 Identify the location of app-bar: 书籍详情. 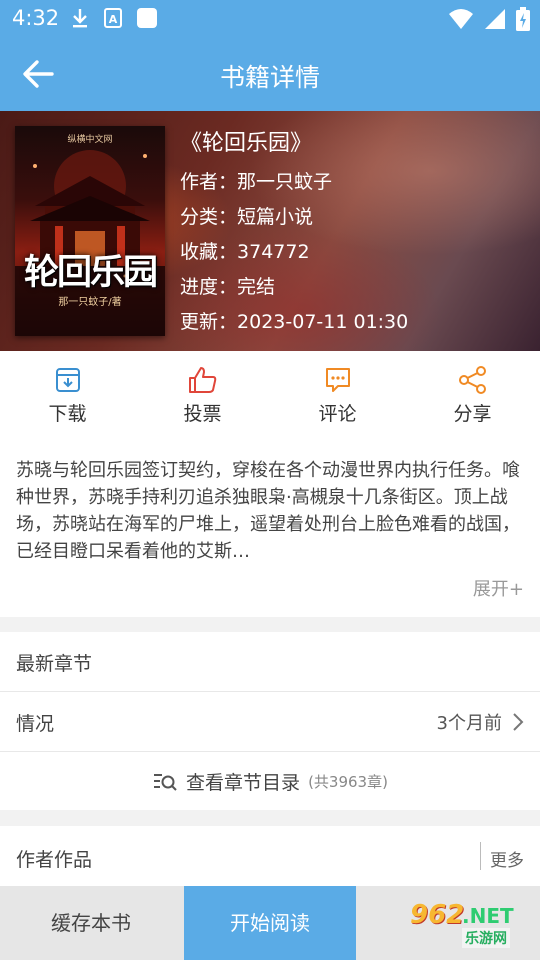
(270, 73).